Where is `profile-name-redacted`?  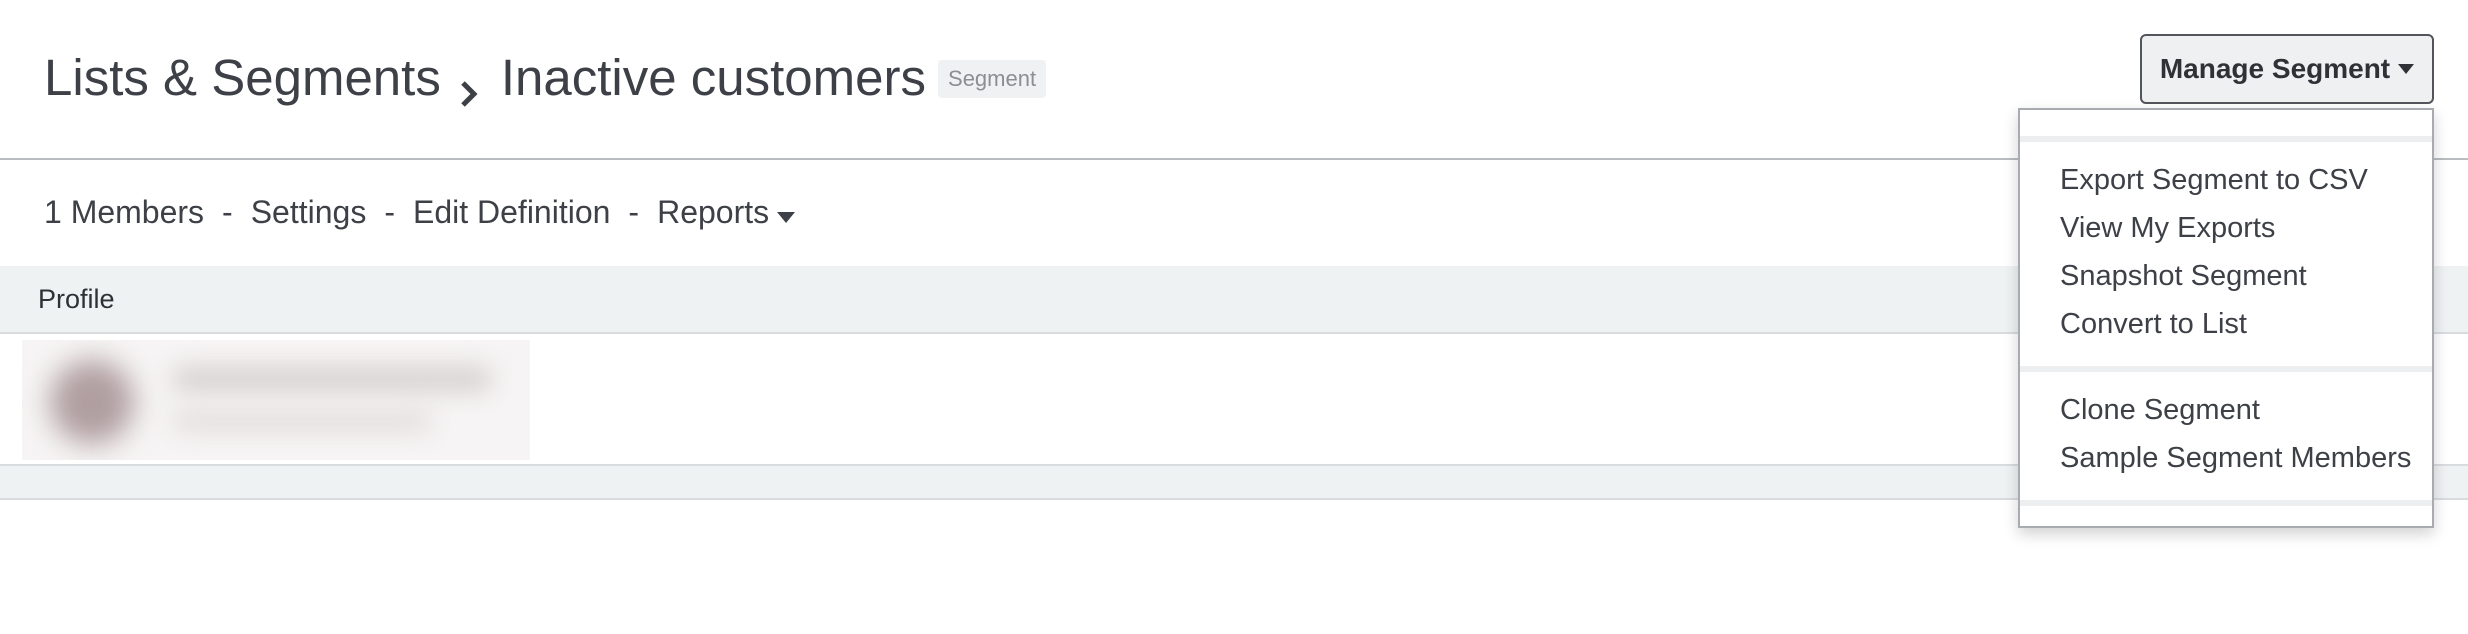
profile-name-redacted is located at coordinates (332, 379).